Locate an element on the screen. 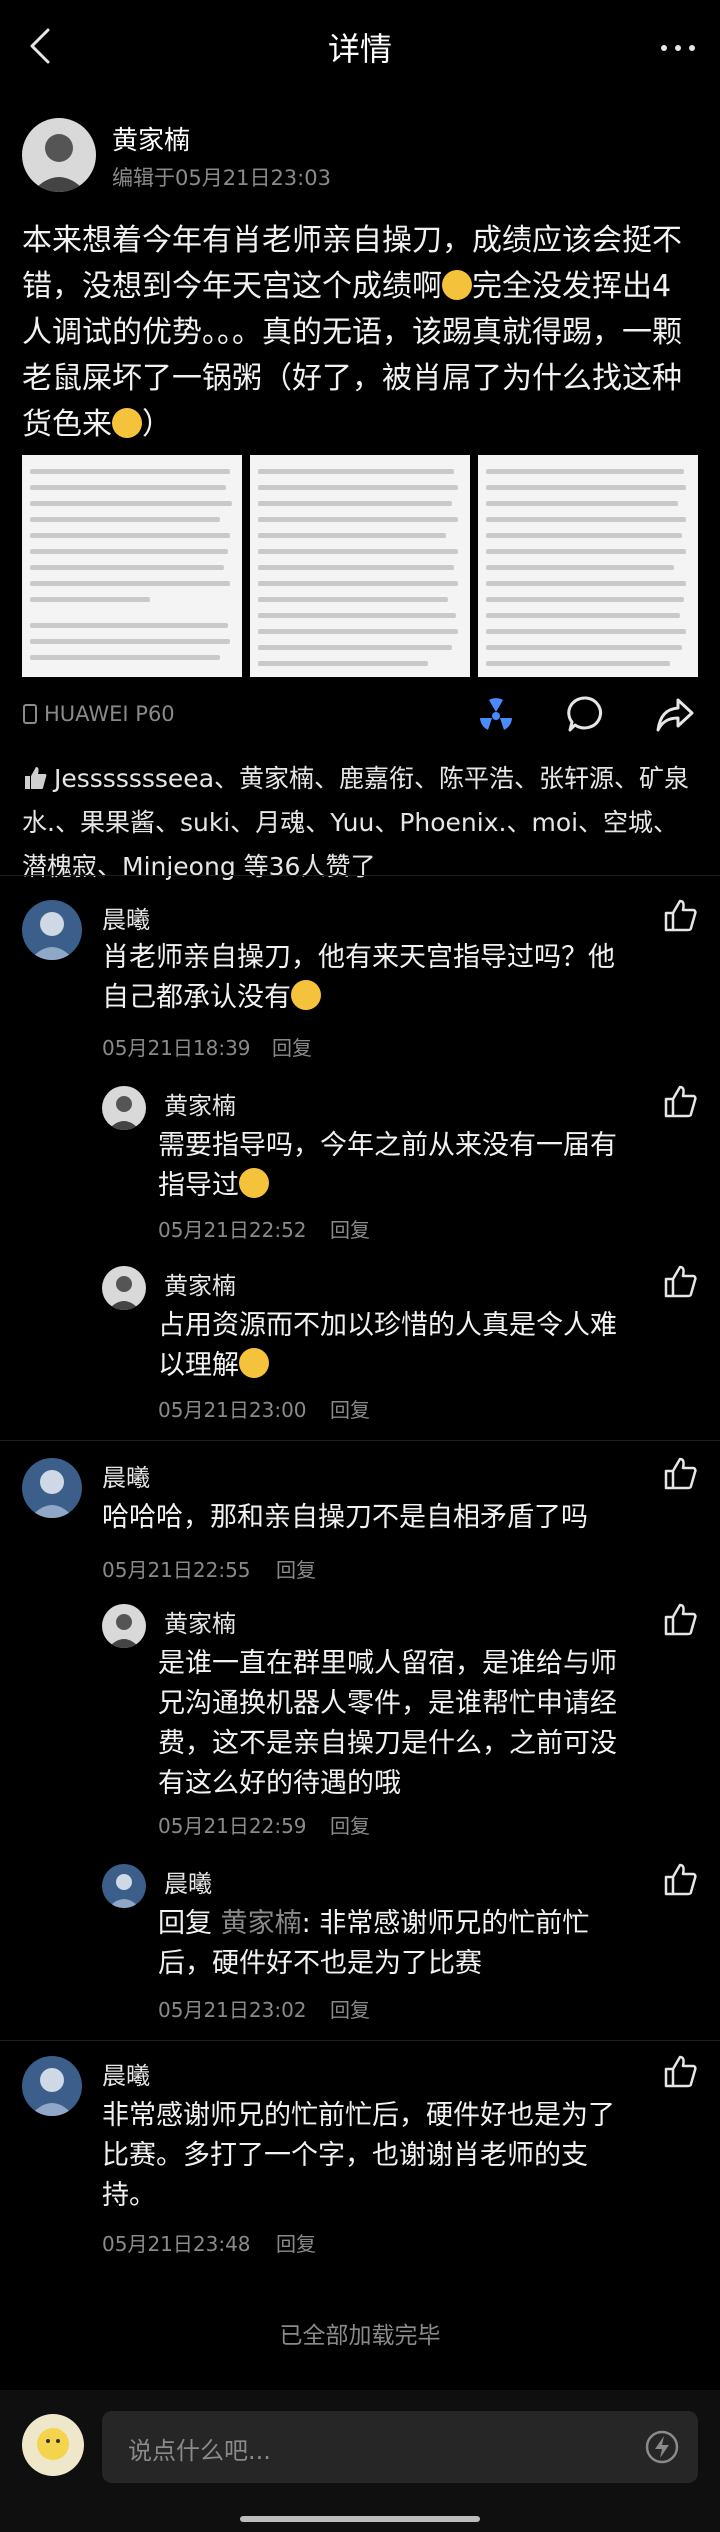  comment-icon is located at coordinates (586, 714).